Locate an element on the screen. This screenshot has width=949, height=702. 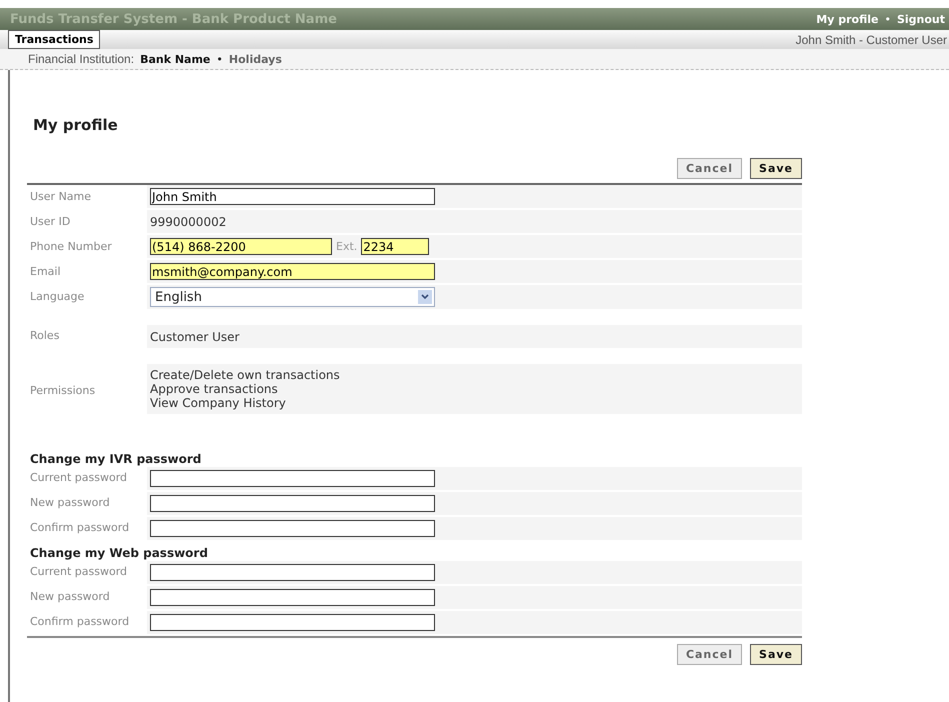
user-info: John Smith - Customer User is located at coordinates (871, 39).